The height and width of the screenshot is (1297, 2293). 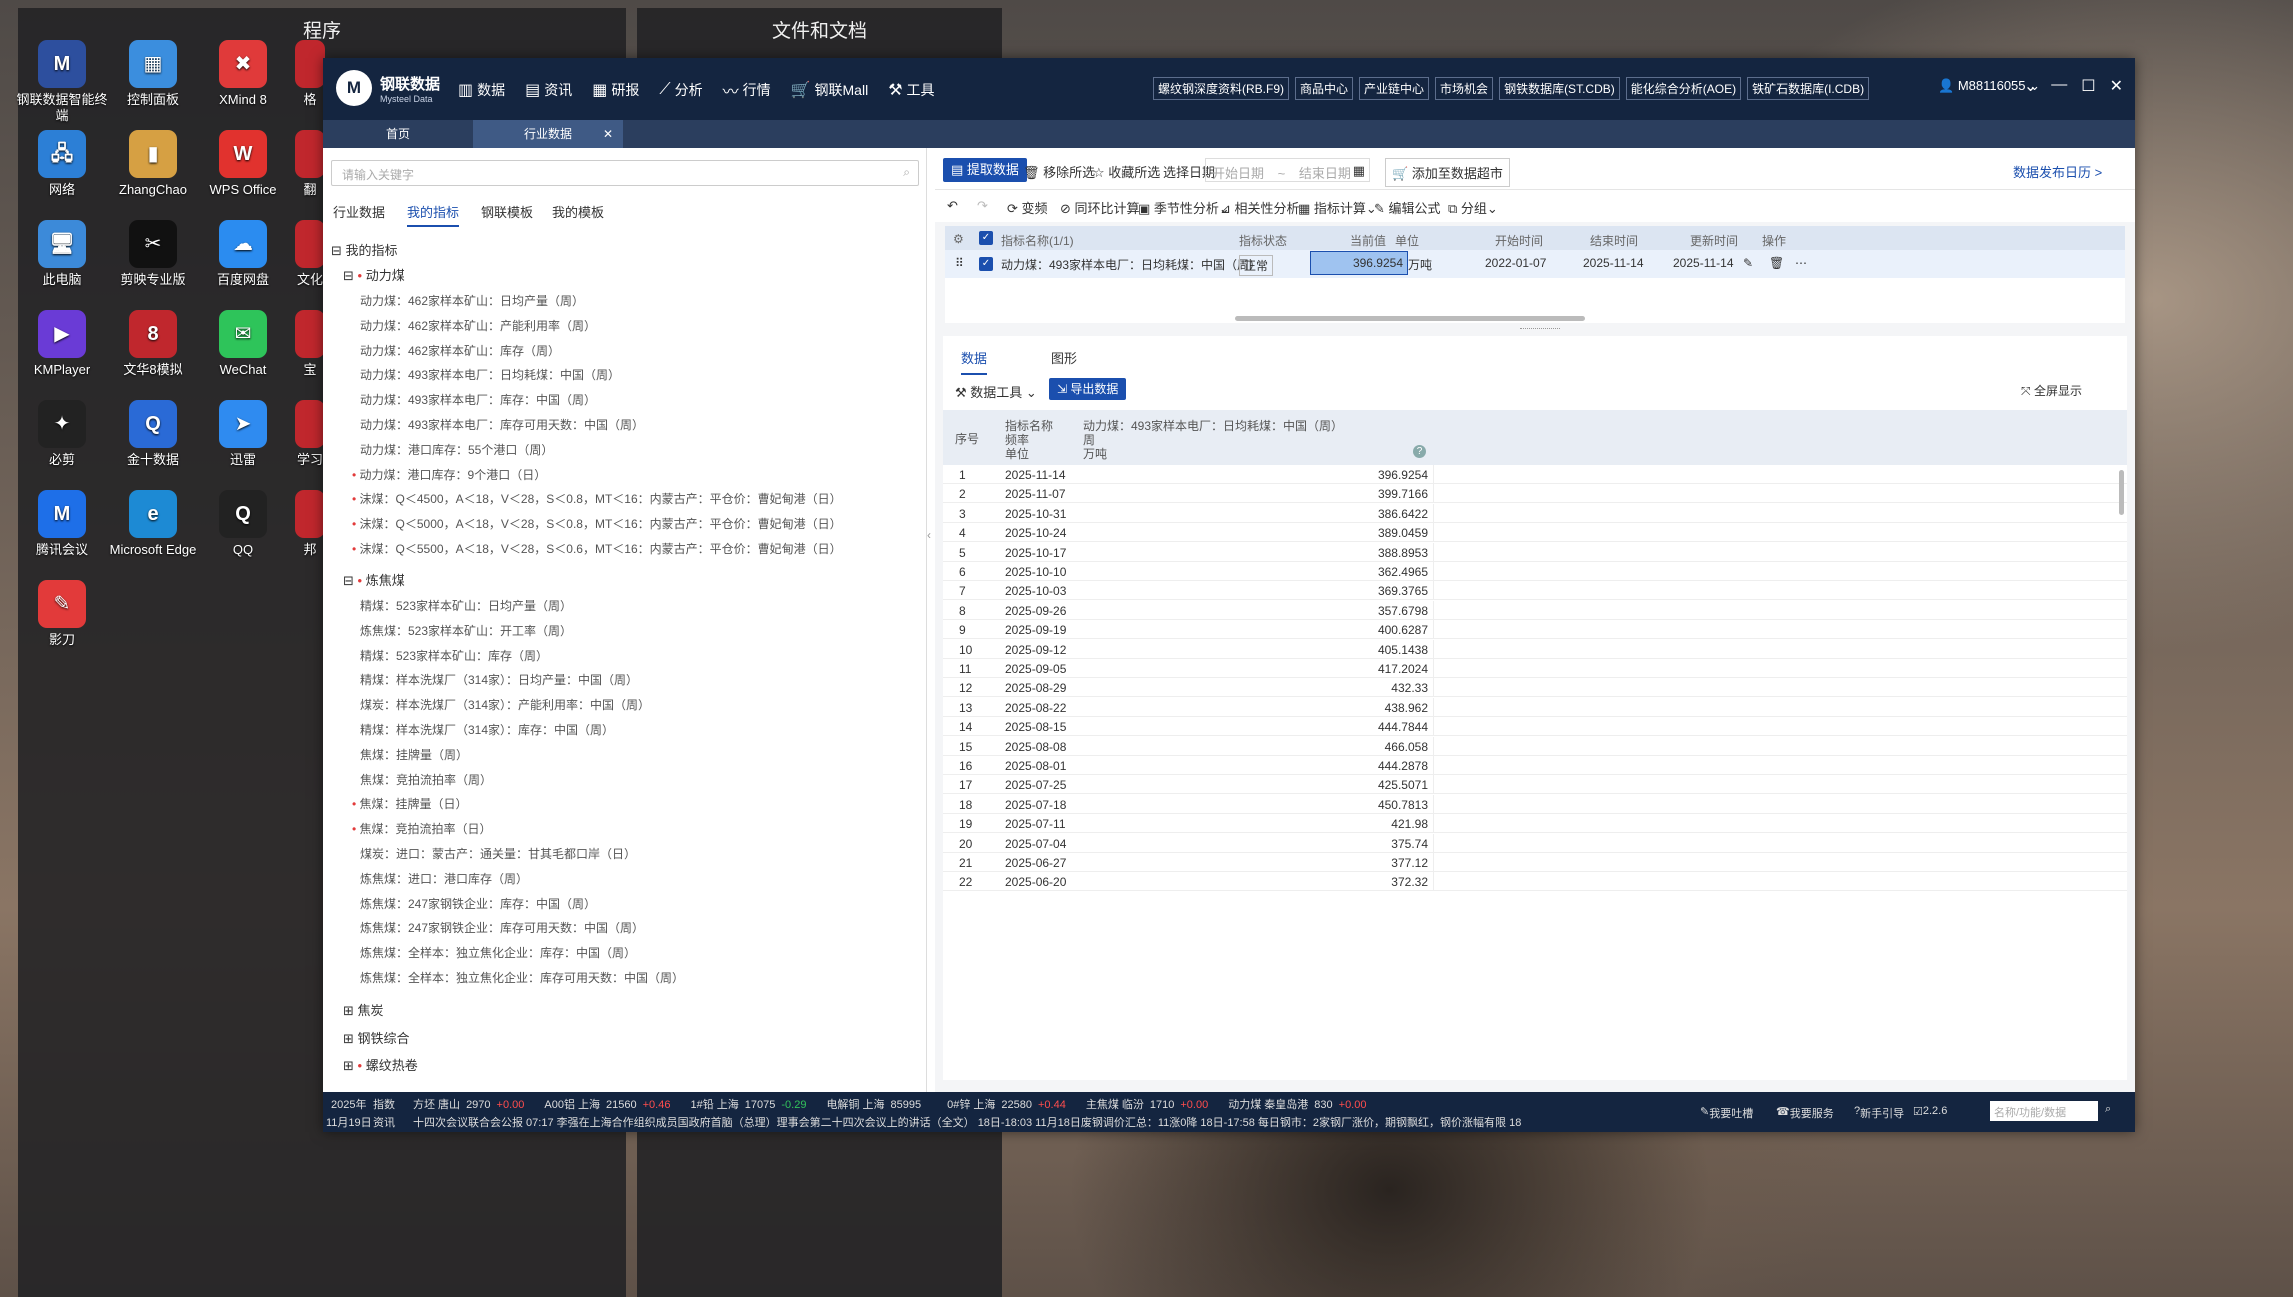 What do you see at coordinates (478, 903) in the screenshot?
I see `tree-indicator-item: 炼焦煤：247家钢铁企业：库存：中国（周）` at bounding box center [478, 903].